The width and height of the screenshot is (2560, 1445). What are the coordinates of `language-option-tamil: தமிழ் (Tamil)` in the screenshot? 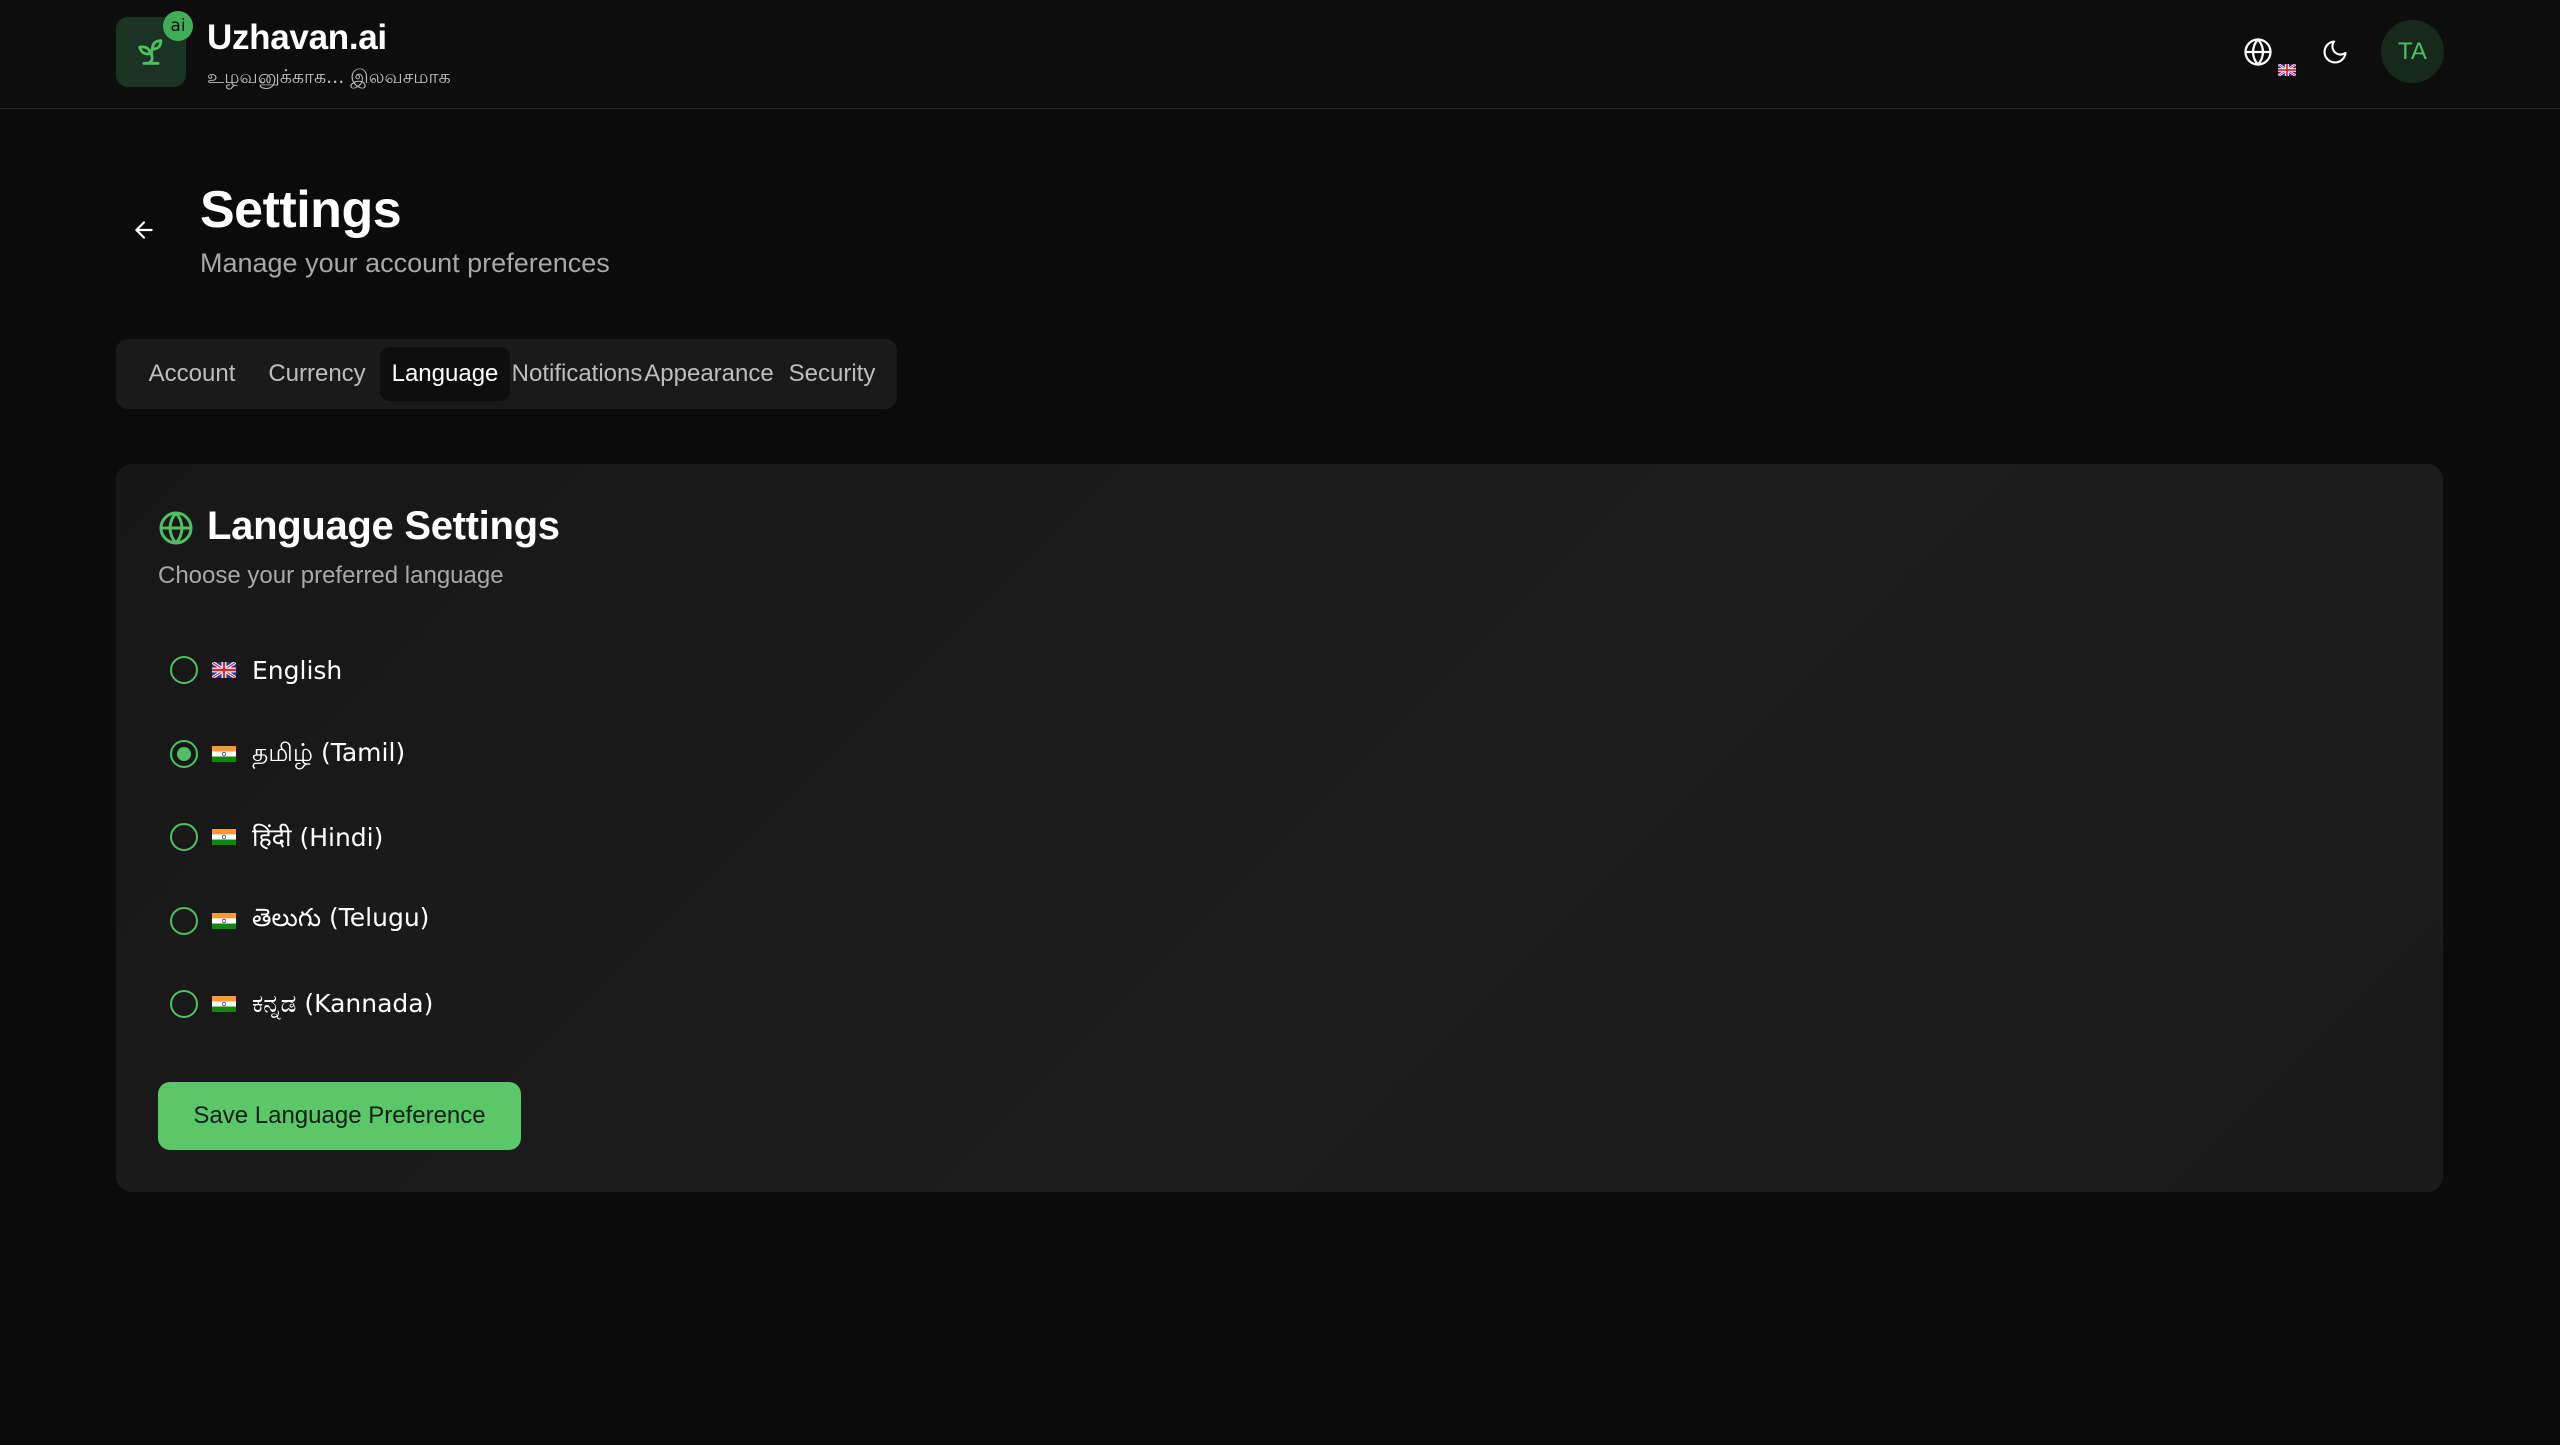 It's located at (287, 754).